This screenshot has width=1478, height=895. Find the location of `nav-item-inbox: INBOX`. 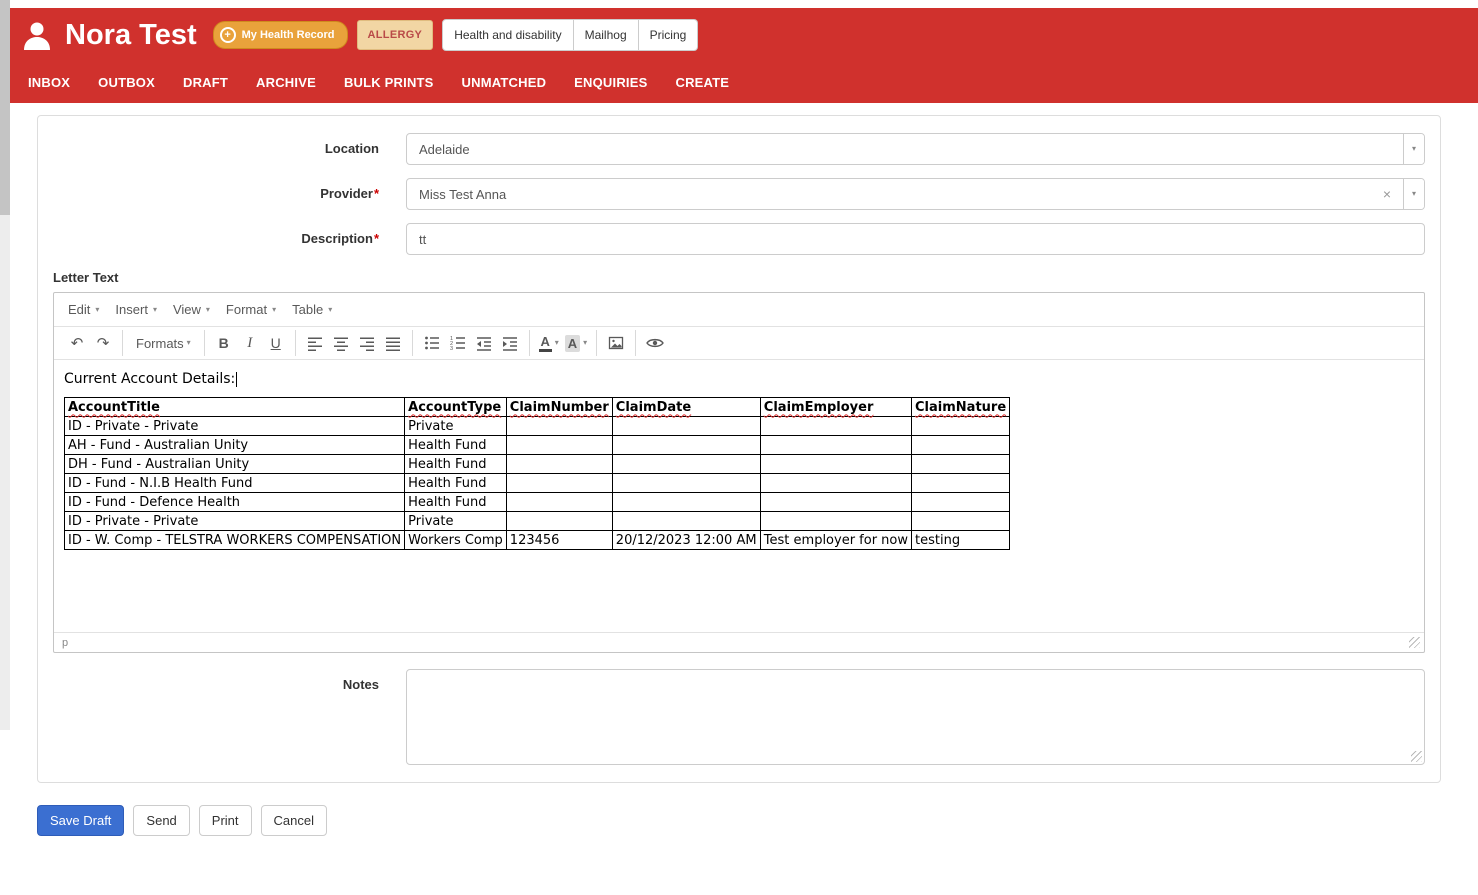

nav-item-inbox: INBOX is located at coordinates (49, 82).